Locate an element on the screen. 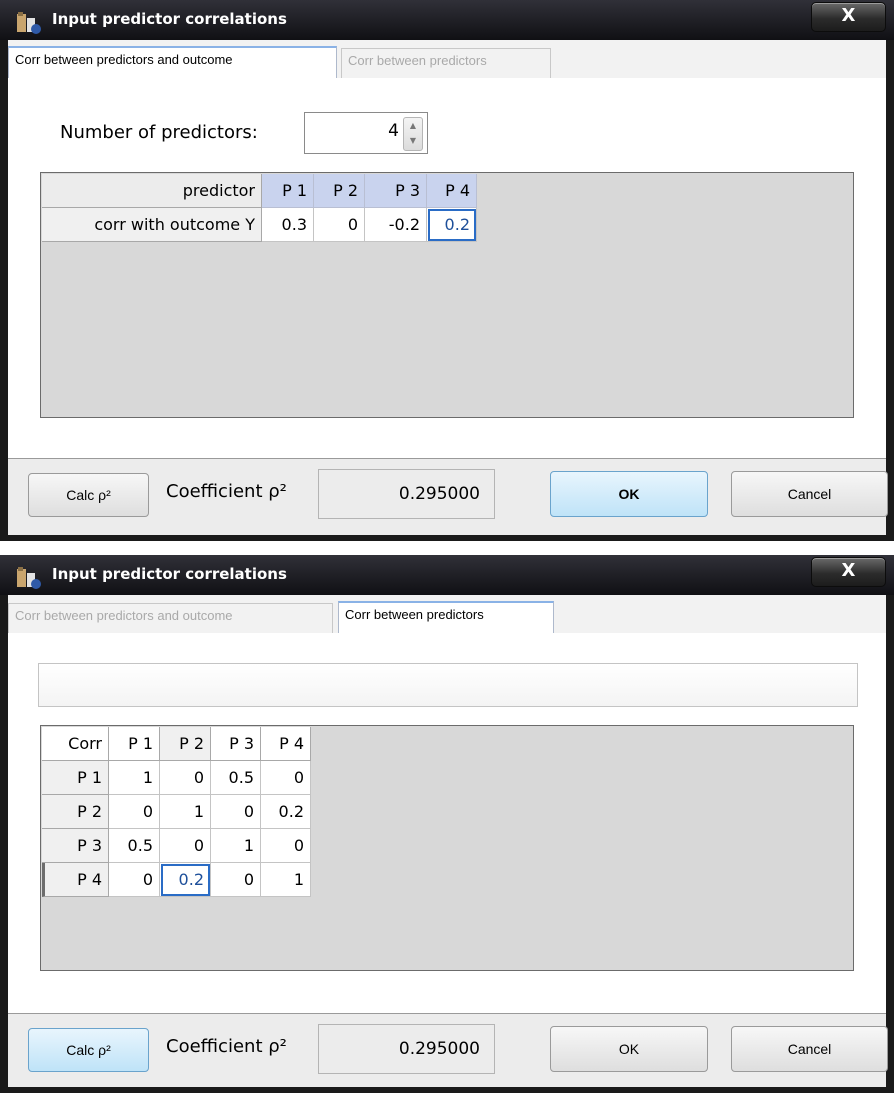 This screenshot has height=1093, width=894. table-cell: 0 is located at coordinates (339, 225).